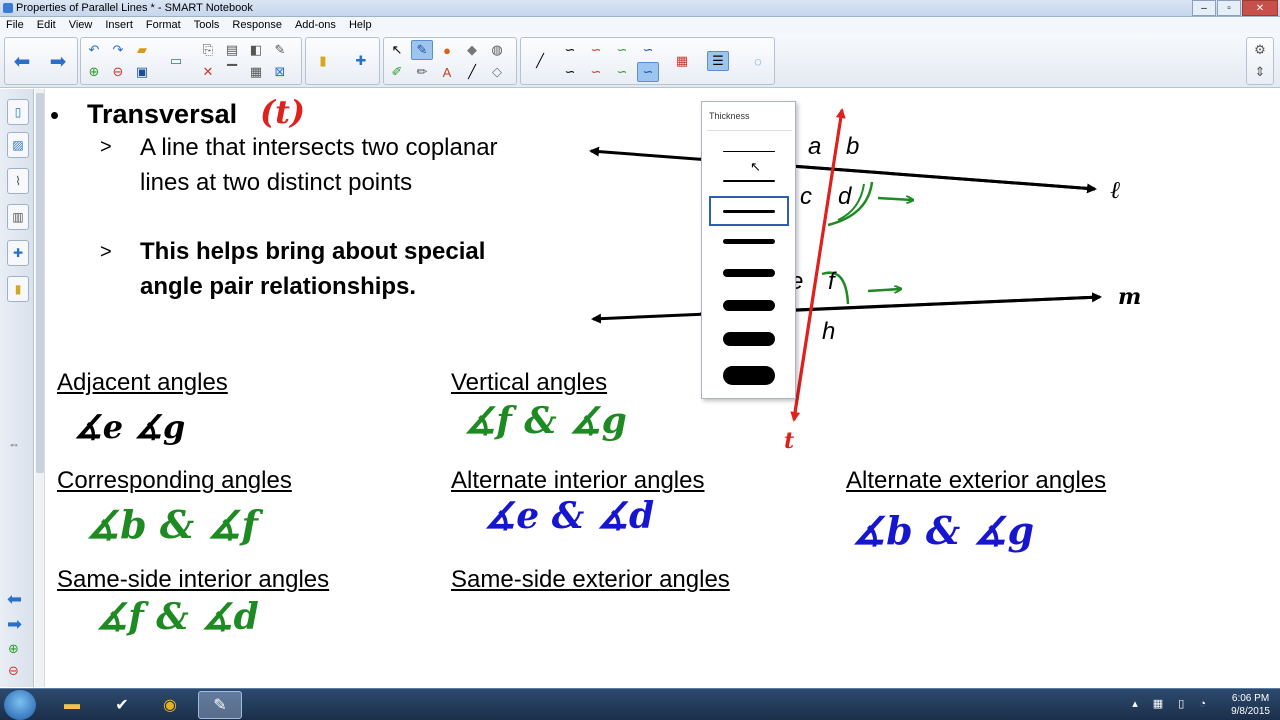  I want to click on pen-green-thin-icon: ∽, so click(622, 72).